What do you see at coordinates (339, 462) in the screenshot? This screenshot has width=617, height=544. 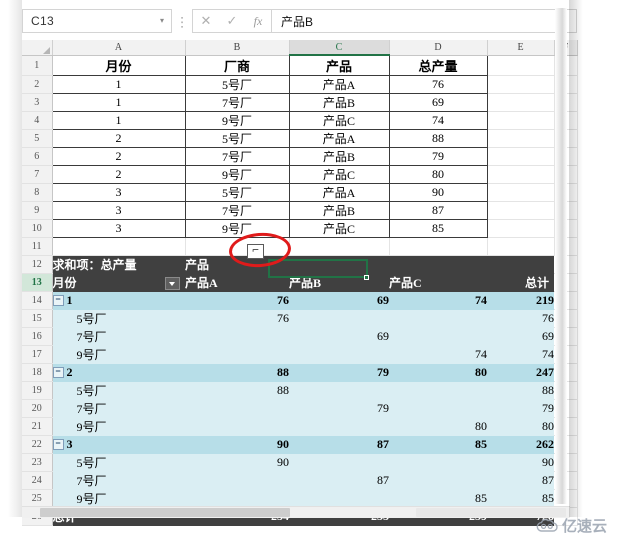 I see `pivot-value-b` at bounding box center [339, 462].